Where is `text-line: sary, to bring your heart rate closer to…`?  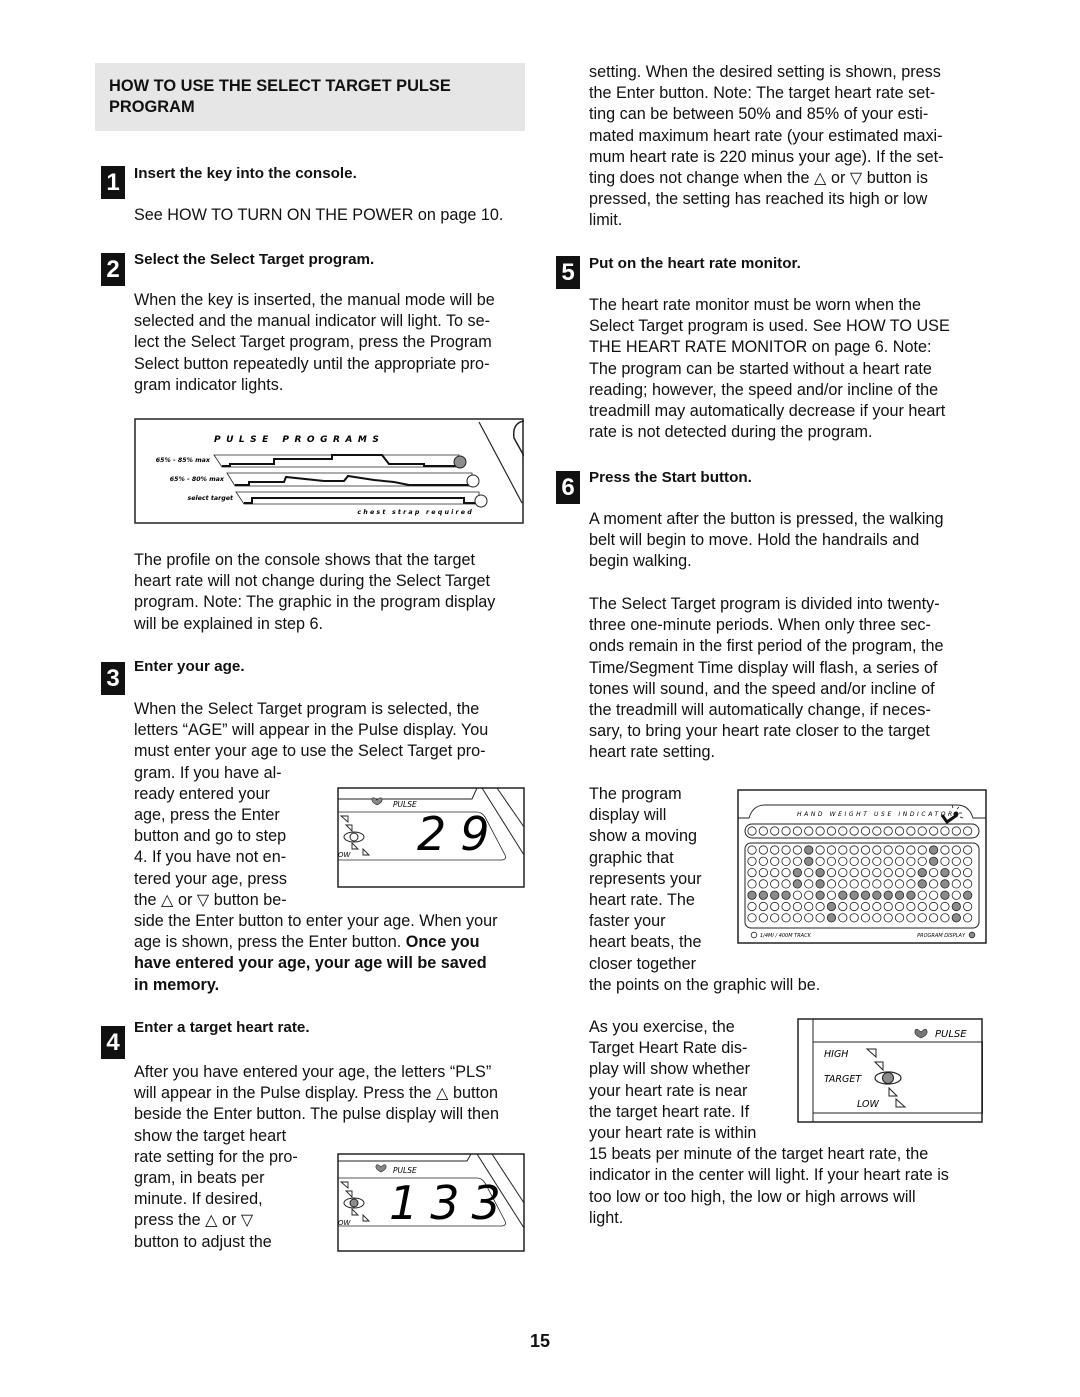 text-line: sary, to bring your heart rate closer to… is located at coordinates (759, 731).